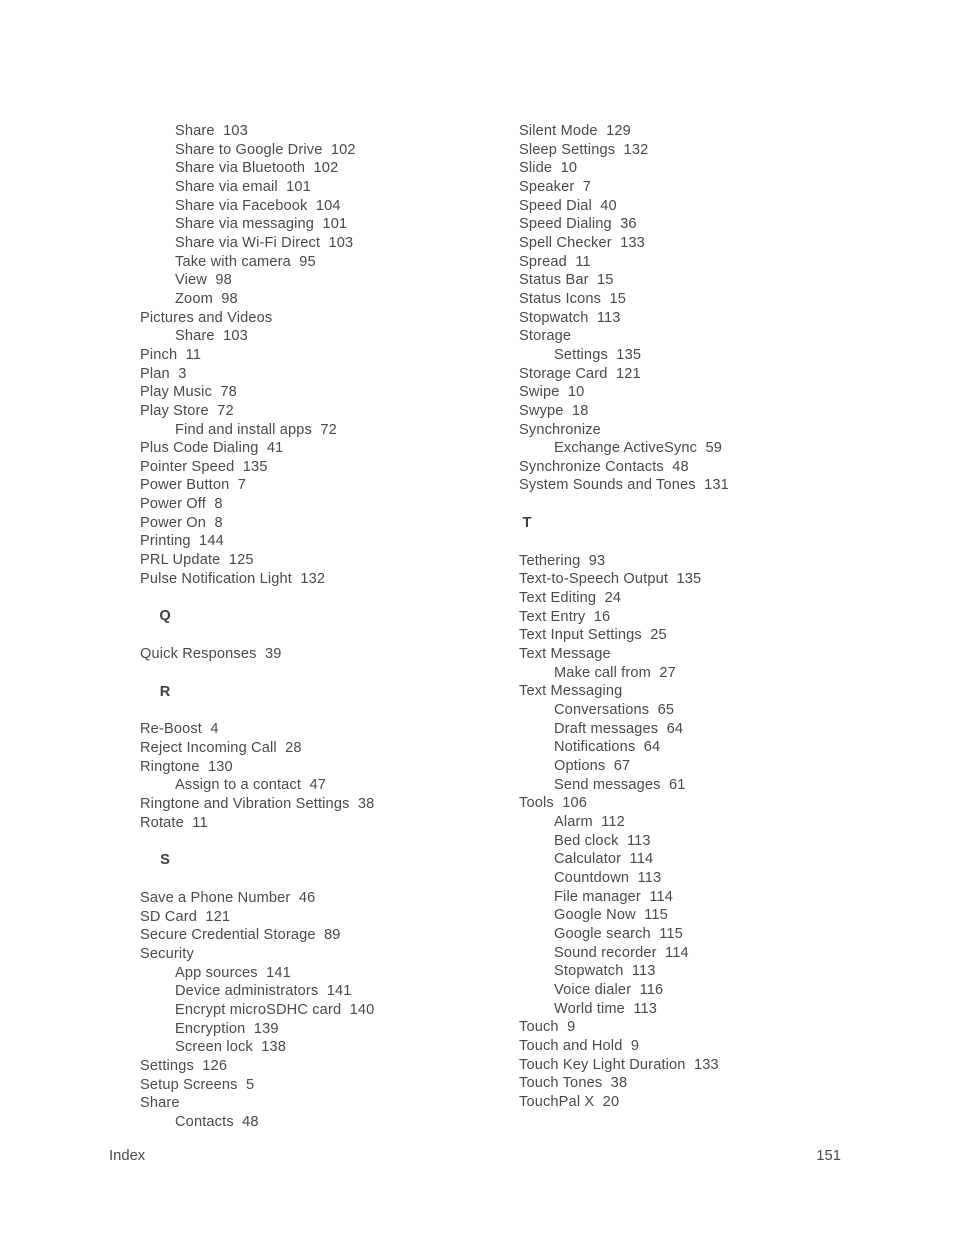 The image size is (954, 1235). Describe the element at coordinates (610, 579) in the screenshot. I see `index-entry: Text-to-Speech Output 135` at that location.